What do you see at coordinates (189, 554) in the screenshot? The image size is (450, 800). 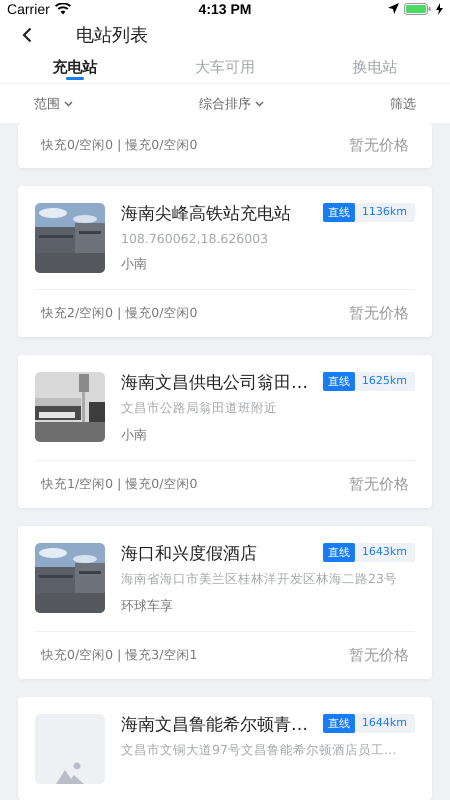 I see `station-name: 海口和兴度假酒店` at bounding box center [189, 554].